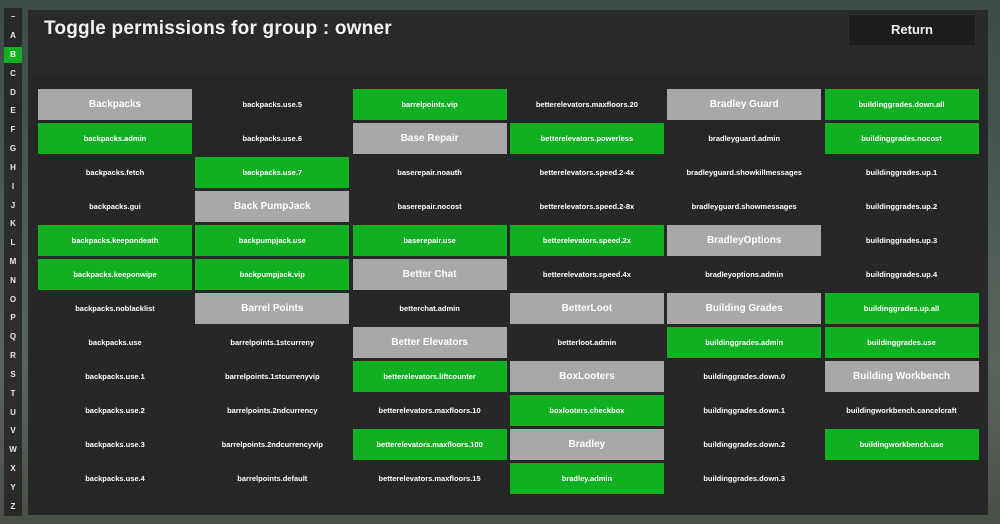 This screenshot has height=524, width=1000. I want to click on permission-toggle-off: buildinggrades.down.2, so click(744, 444).